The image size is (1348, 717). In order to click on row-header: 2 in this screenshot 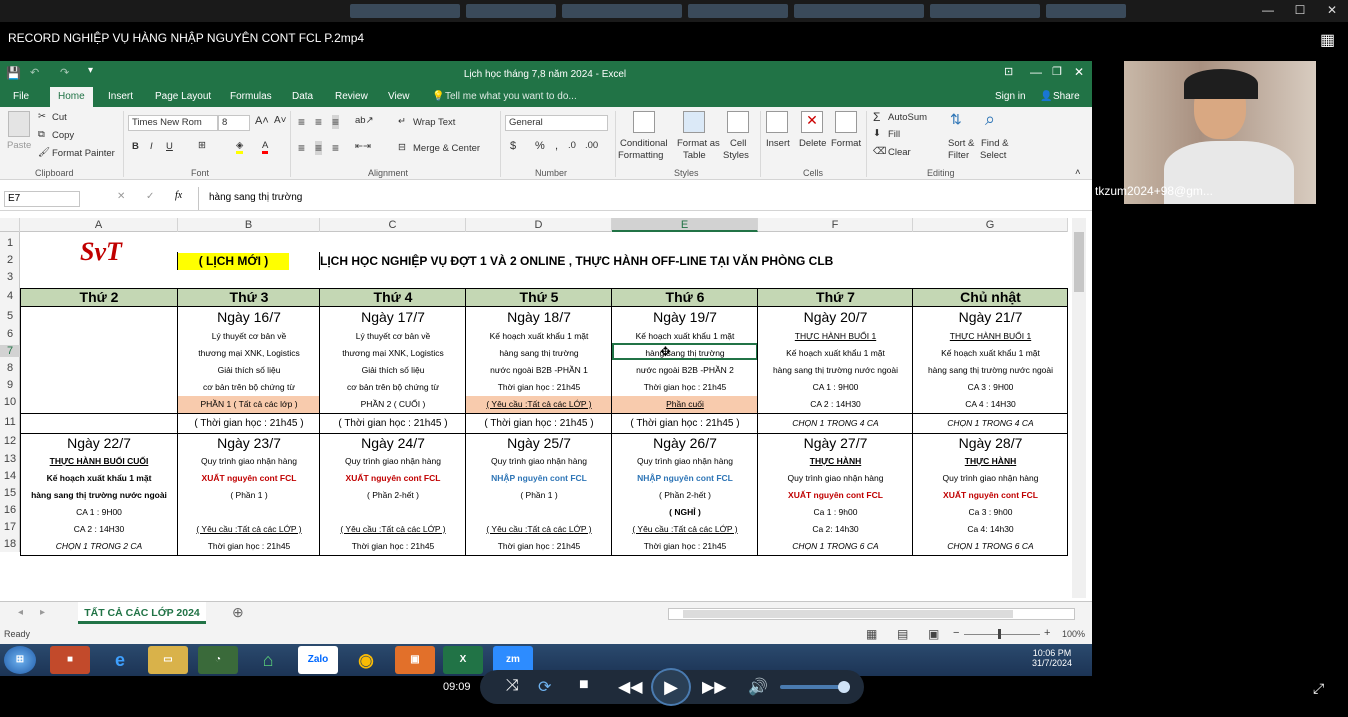, I will do `click(10, 260)`.